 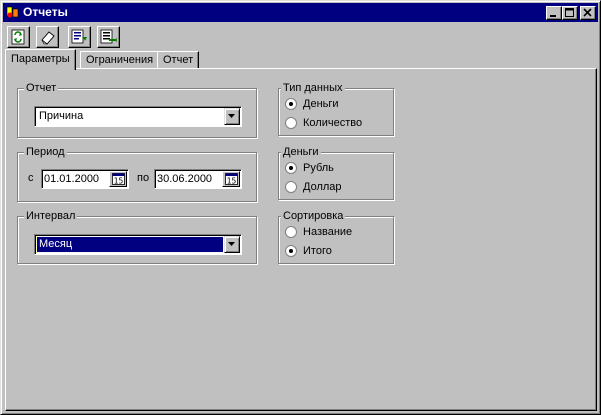 I want to click on report-group: Отчет Причина, so click(x=137, y=109).